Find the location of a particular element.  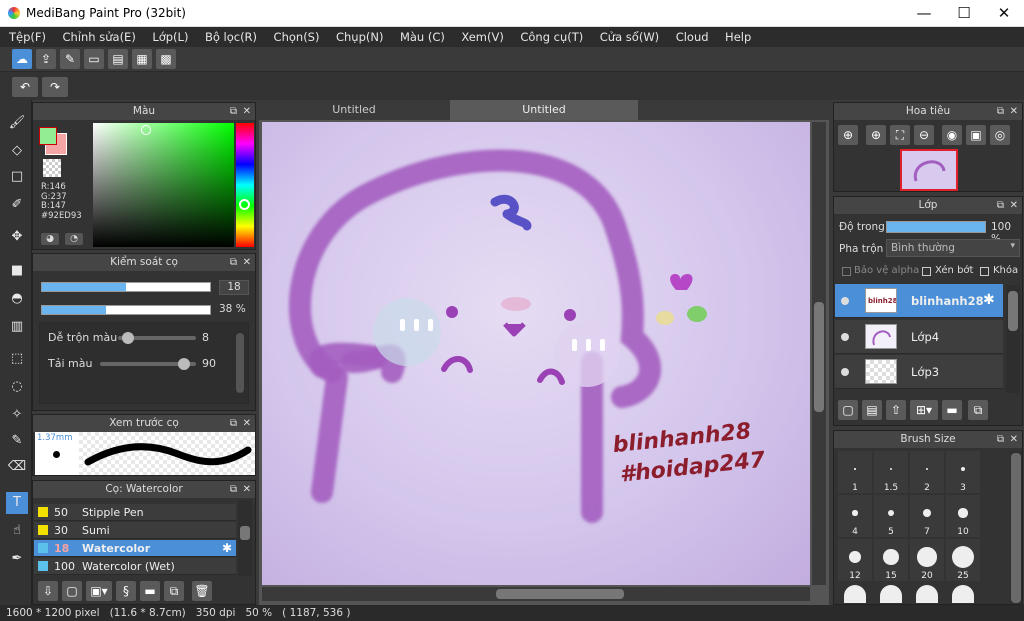

tab-untitled-2: Untitled is located at coordinates (544, 110).